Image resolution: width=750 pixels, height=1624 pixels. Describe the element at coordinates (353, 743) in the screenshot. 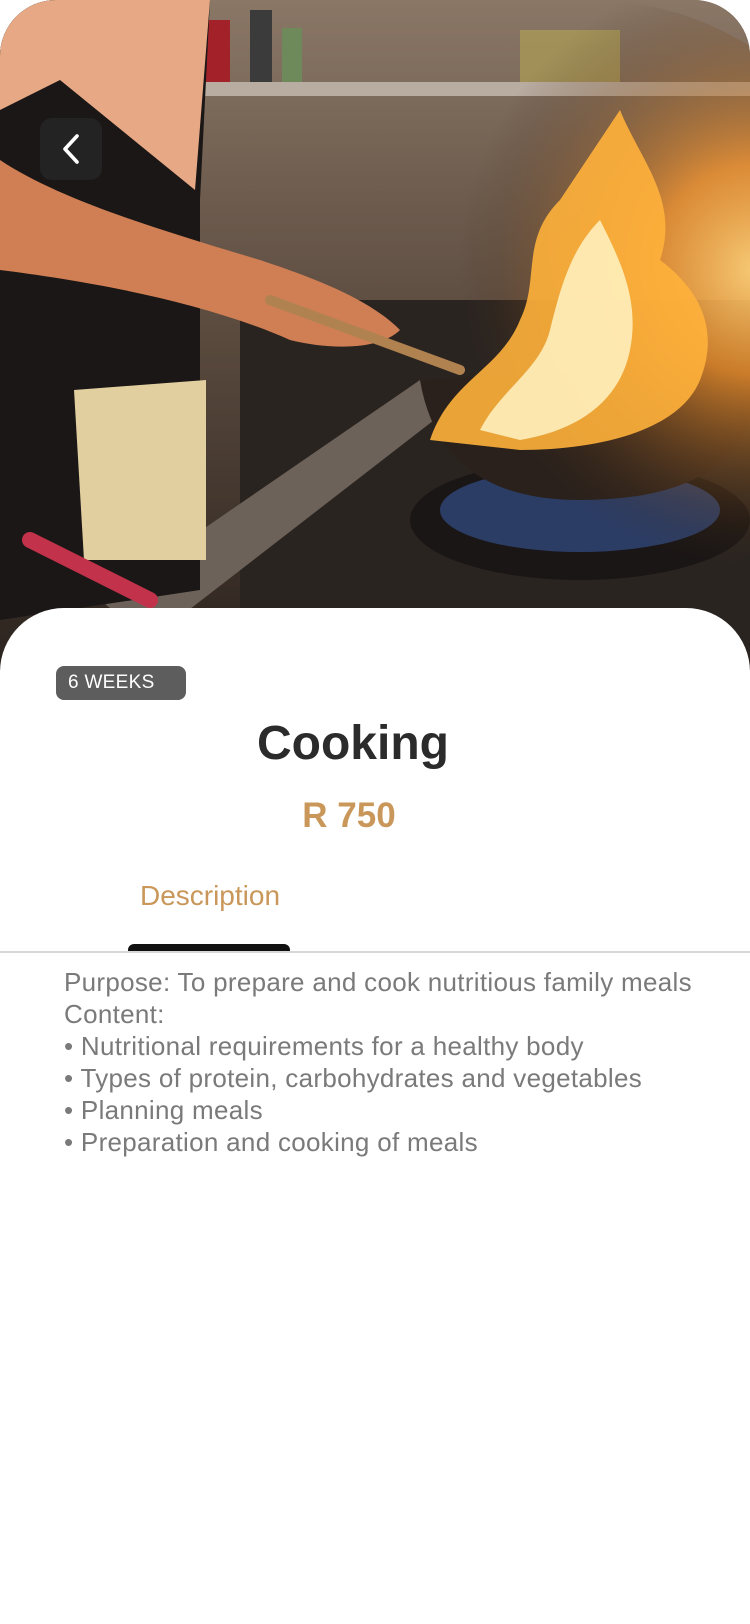

I see `course-title: Cooking` at that location.